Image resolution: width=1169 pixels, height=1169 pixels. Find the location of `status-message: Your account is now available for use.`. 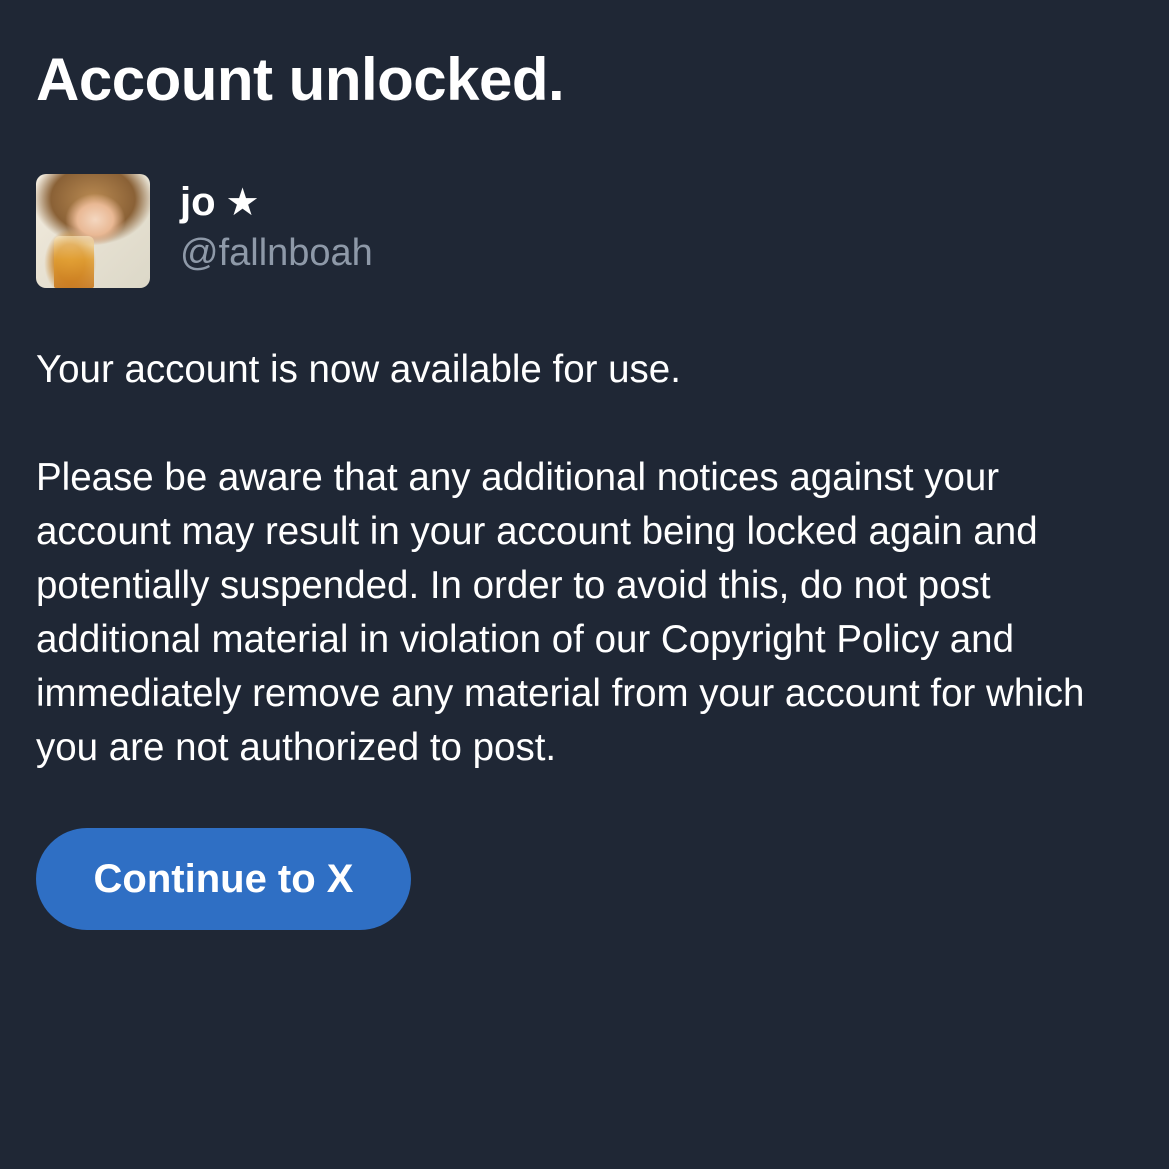

status-message: Your account is now available for use. is located at coordinates (358, 369).